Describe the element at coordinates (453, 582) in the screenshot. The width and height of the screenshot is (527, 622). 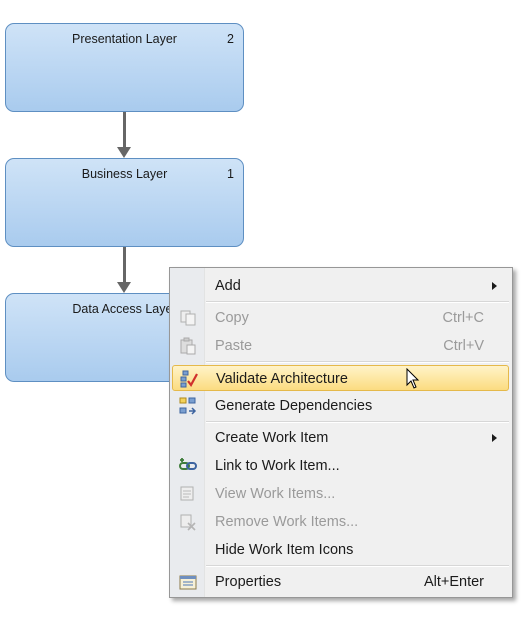
I see `menu-item-shortcut: Alt+Enter` at that location.